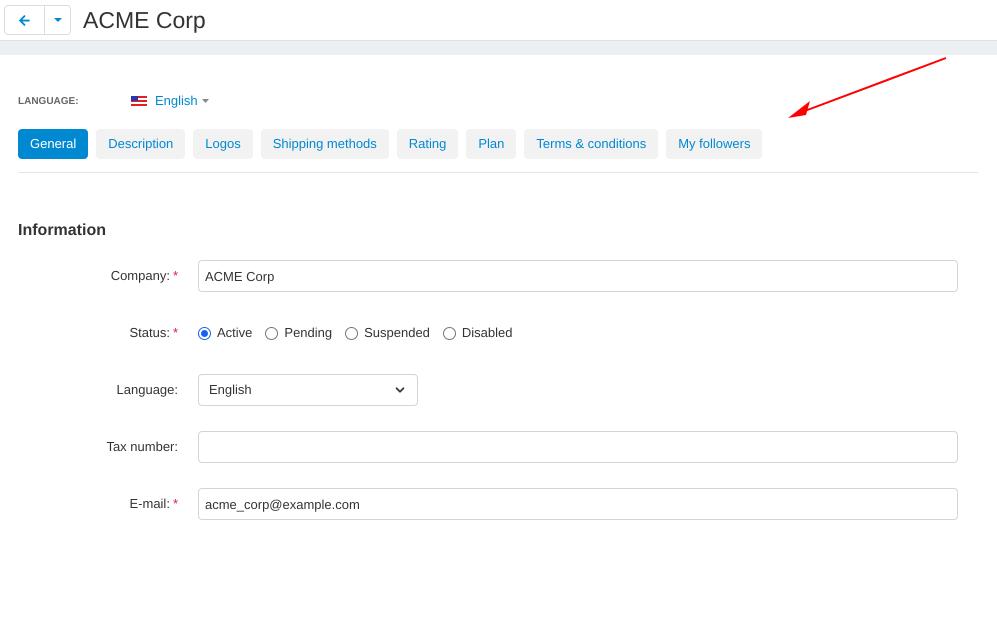  I want to click on text-field: acme_corp@example.com, so click(578, 504).